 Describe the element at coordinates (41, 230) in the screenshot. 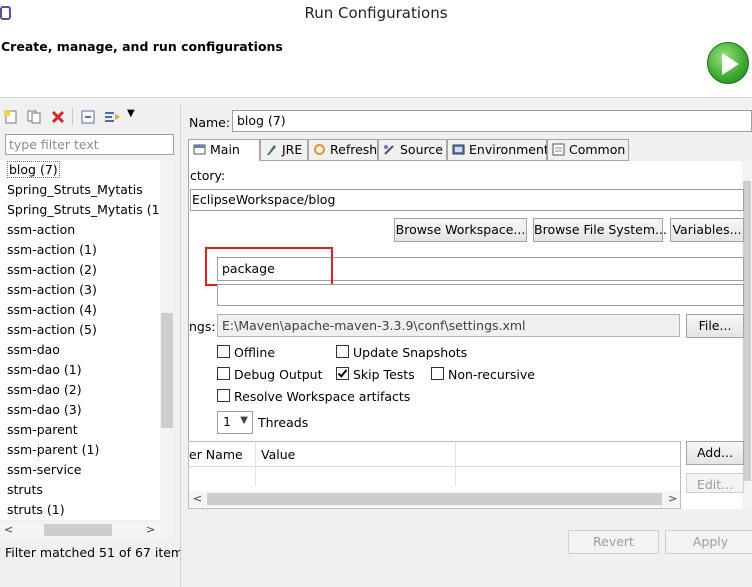

I see `list-item: ssm-action` at that location.